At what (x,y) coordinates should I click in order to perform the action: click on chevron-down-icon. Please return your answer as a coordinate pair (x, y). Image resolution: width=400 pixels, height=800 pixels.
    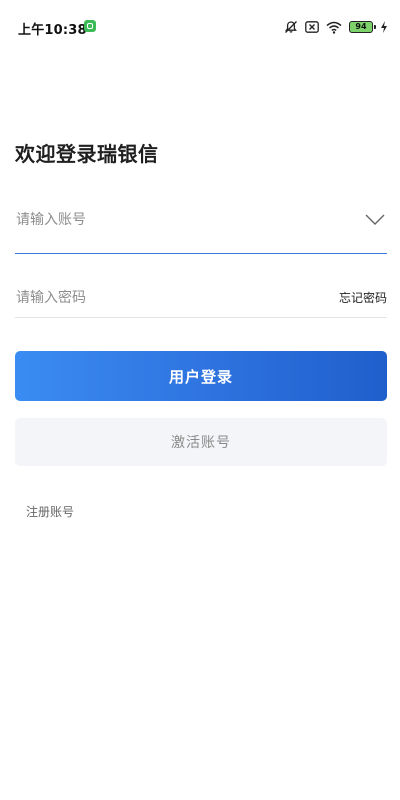
    Looking at the image, I should click on (375, 218).